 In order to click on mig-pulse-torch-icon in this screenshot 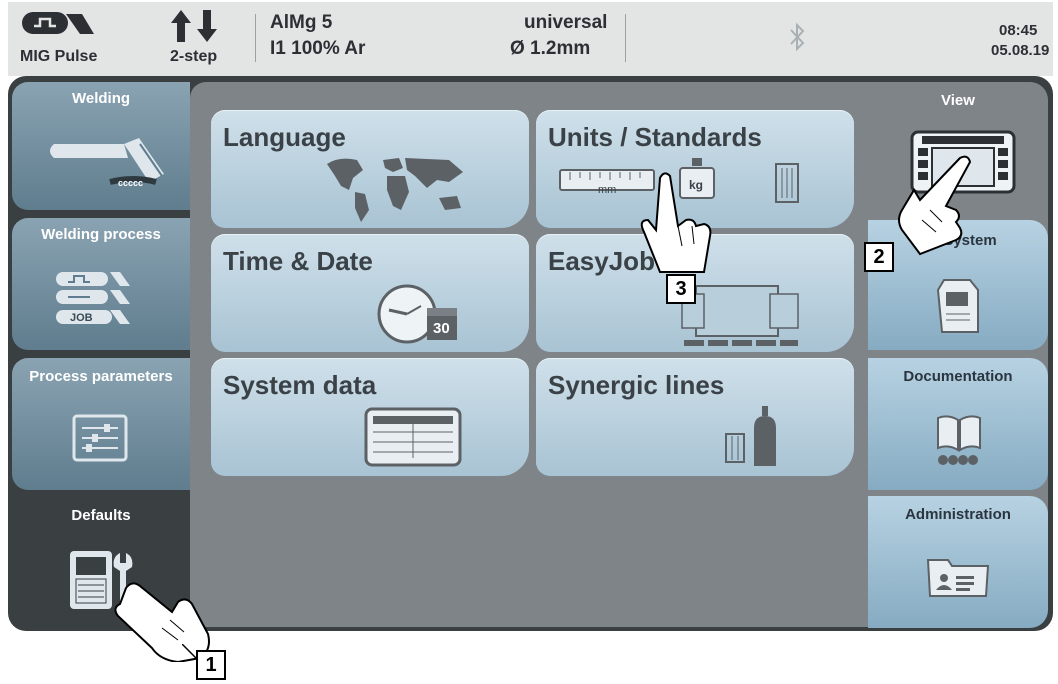, I will do `click(58, 23)`.